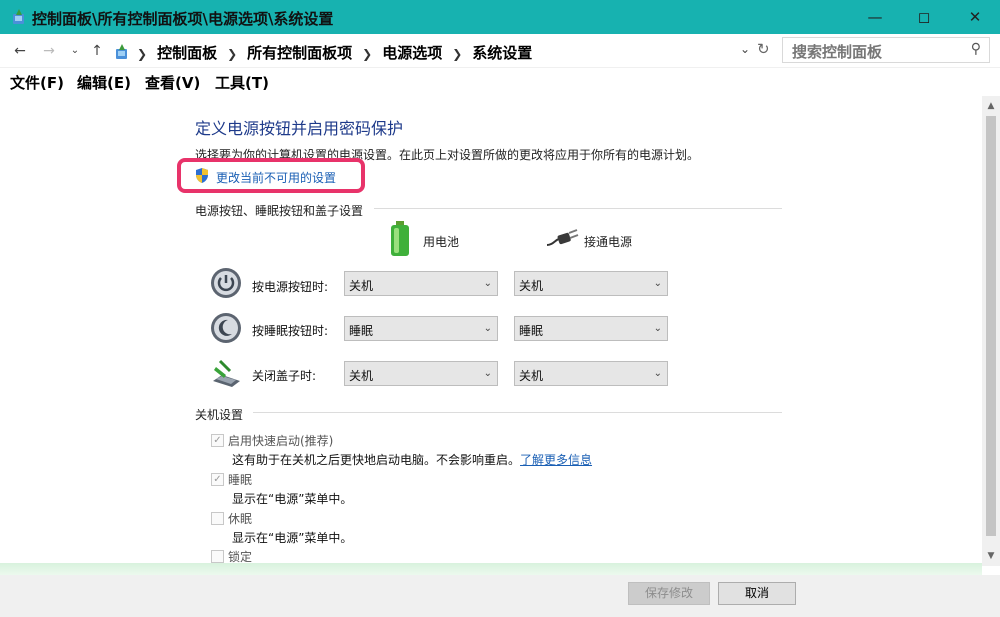  Describe the element at coordinates (104, 82) in the screenshot. I see `menu-edit: 编辑(E)` at that location.